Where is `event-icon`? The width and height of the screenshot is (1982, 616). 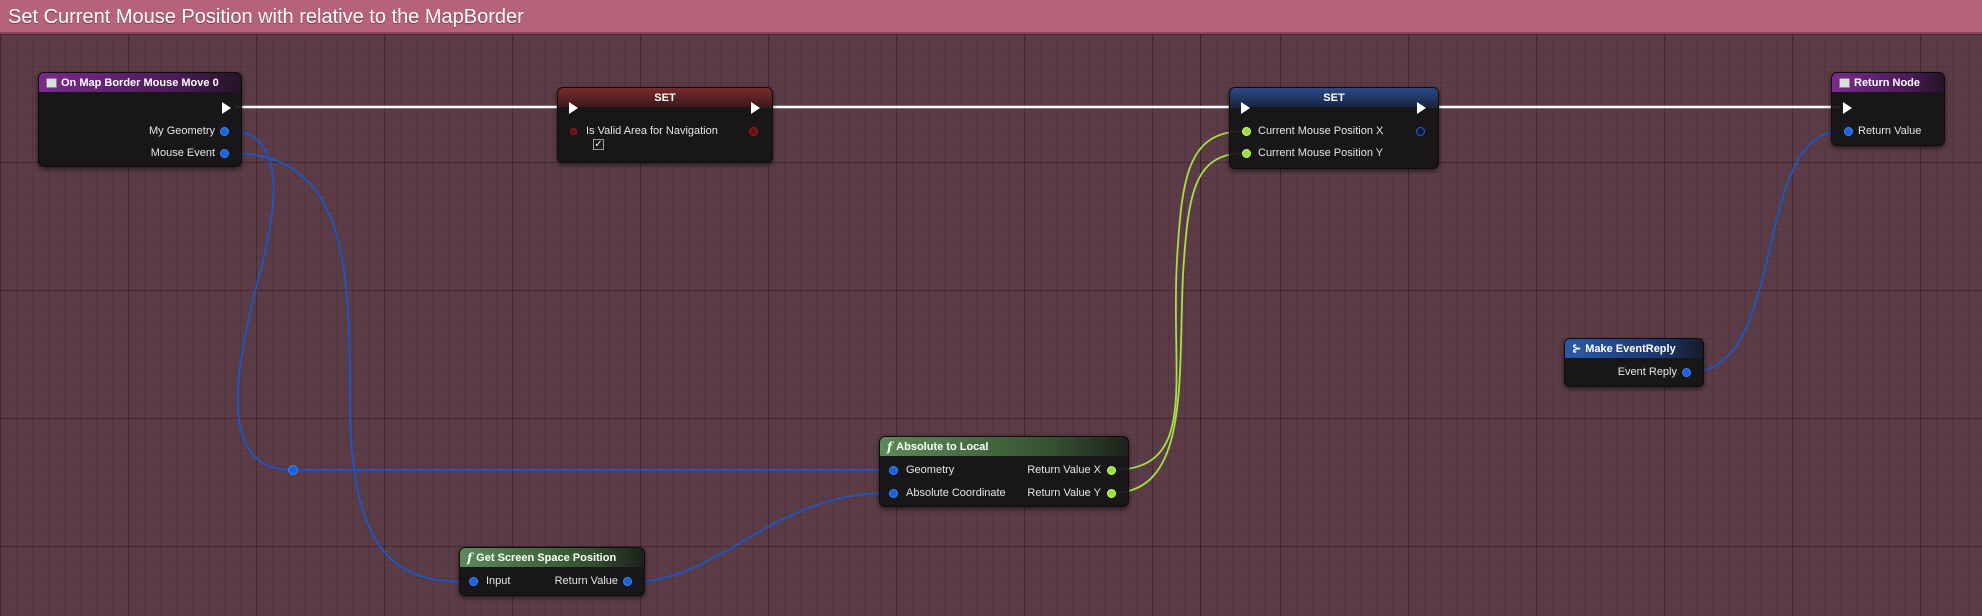
event-icon is located at coordinates (51, 82).